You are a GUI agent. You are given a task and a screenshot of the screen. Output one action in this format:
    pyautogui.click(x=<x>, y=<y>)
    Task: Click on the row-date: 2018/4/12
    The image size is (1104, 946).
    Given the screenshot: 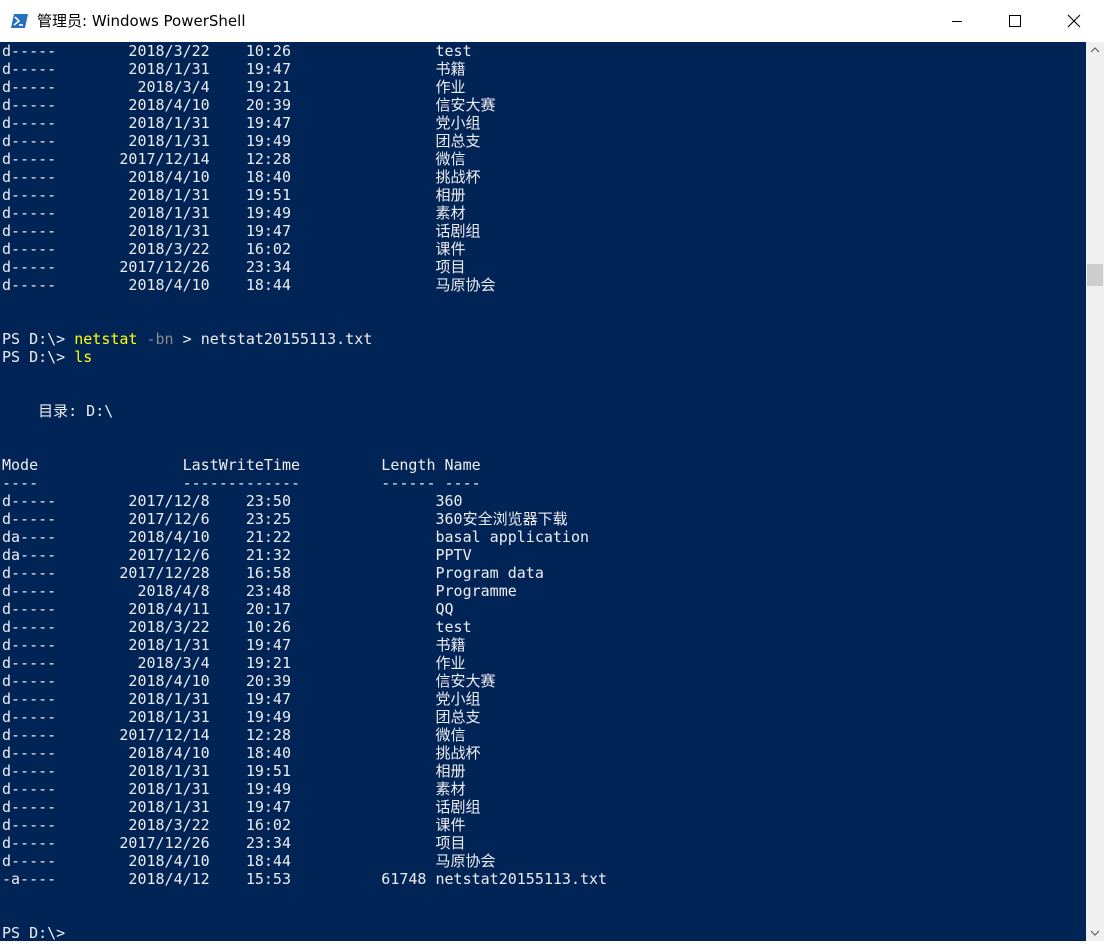 What is the action you would take?
    pyautogui.click(x=164, y=879)
    